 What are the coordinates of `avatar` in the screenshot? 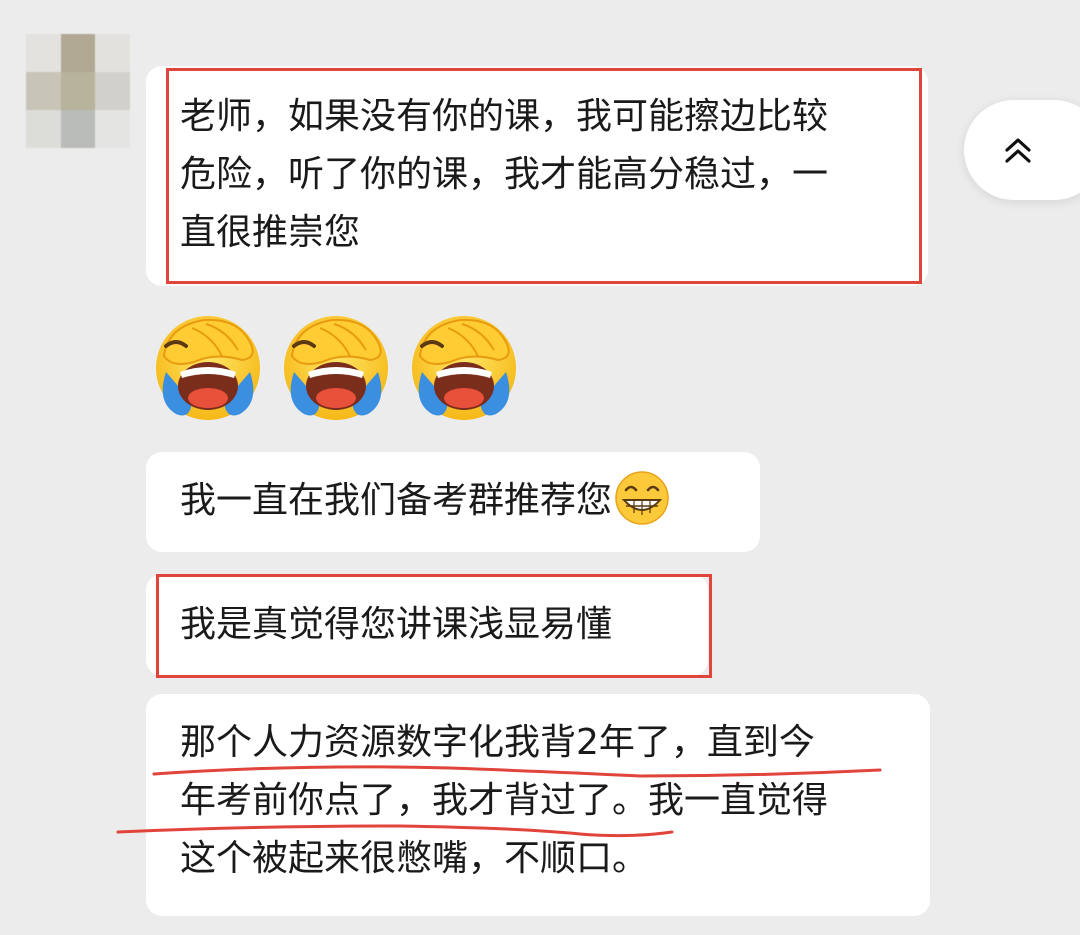 It's located at (78, 91).